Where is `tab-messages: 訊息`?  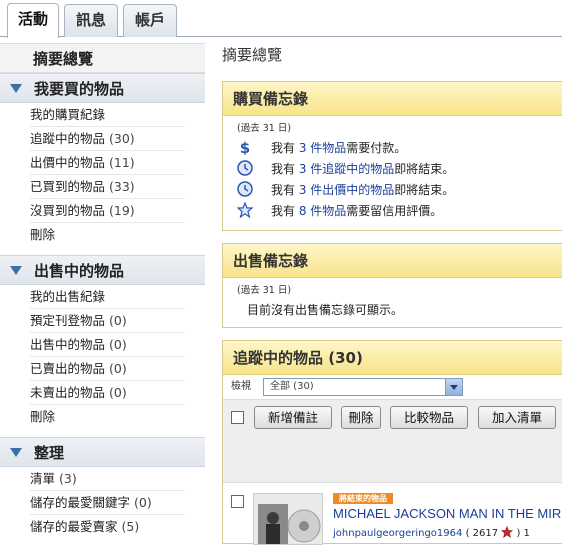 tab-messages: 訊息 is located at coordinates (91, 20).